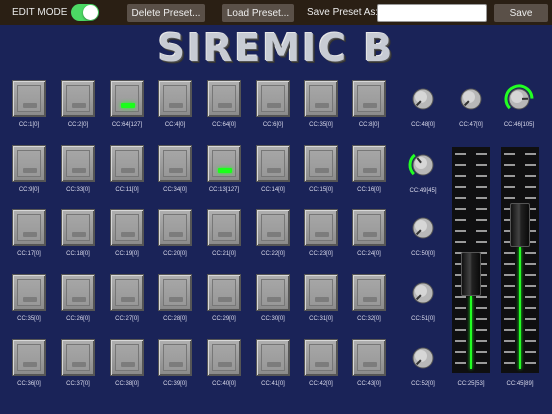 This screenshot has width=552, height=414. Describe the element at coordinates (78, 190) in the screenshot. I see `pad-label: CC:33[0]` at that location.